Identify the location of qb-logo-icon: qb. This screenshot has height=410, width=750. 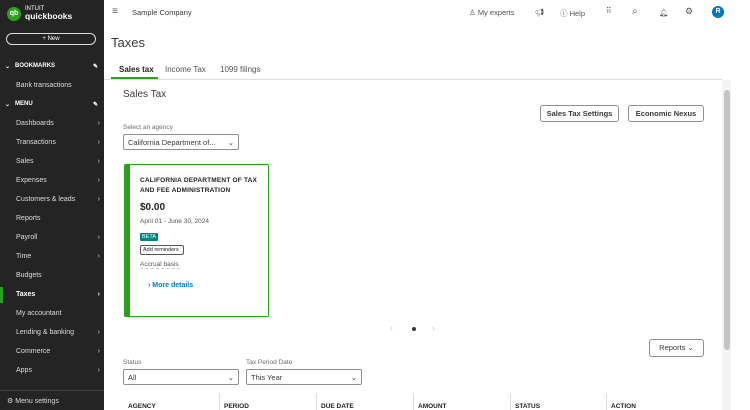
(14, 13).